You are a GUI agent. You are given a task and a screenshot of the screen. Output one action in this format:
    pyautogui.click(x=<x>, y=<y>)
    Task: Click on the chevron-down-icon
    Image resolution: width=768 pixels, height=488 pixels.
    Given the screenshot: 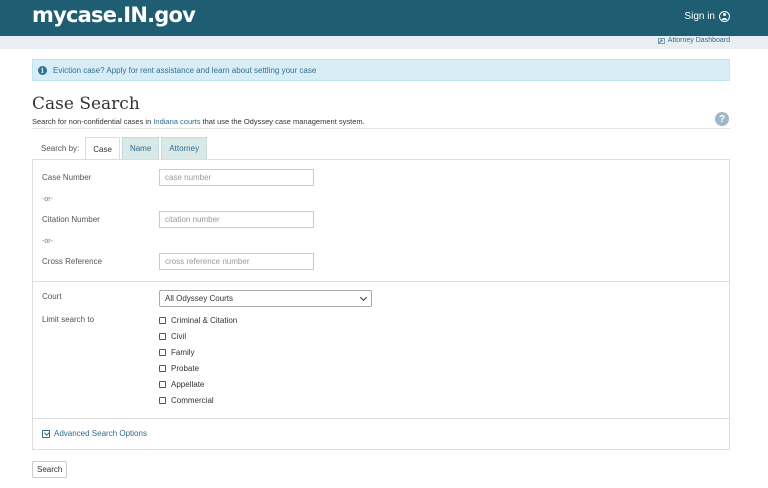 What is the action you would take?
    pyautogui.click(x=363, y=297)
    